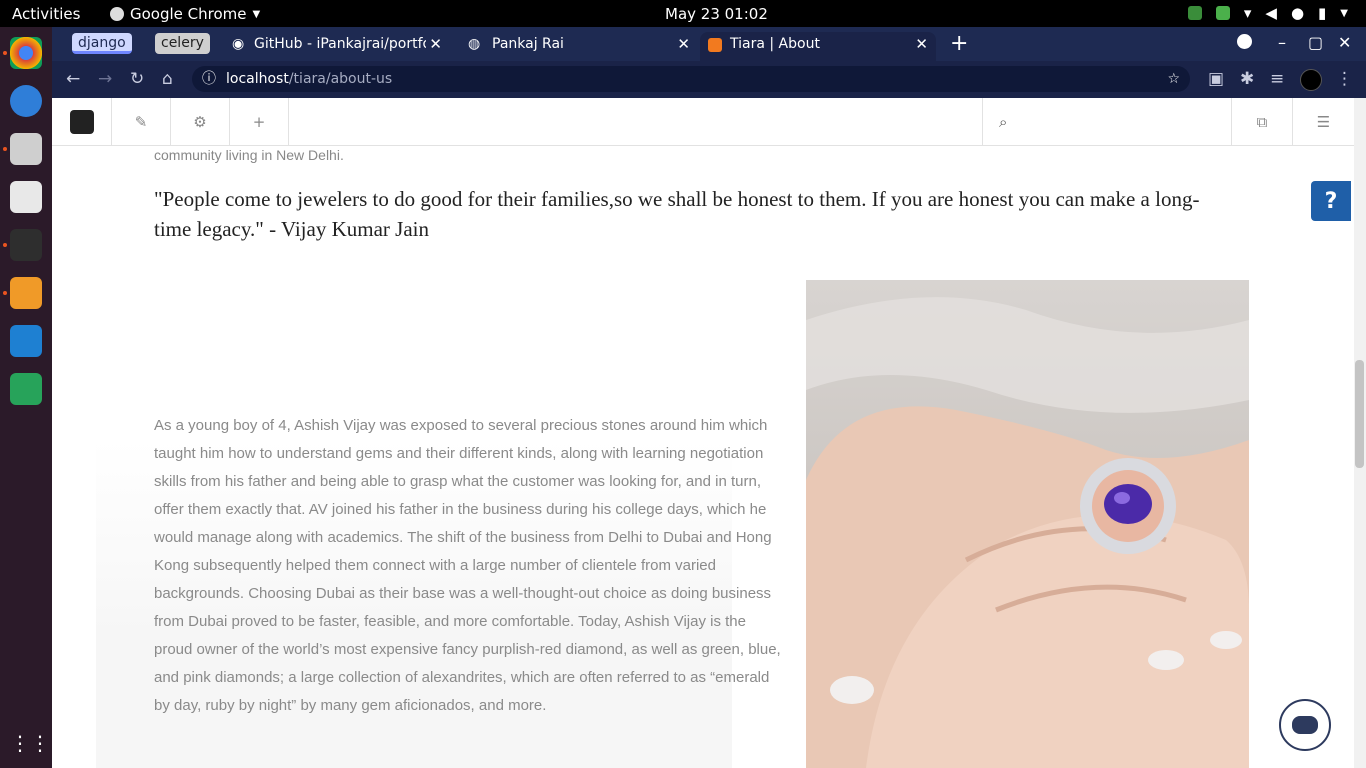  I want to click on new-tab-icon: +, so click(959, 43).